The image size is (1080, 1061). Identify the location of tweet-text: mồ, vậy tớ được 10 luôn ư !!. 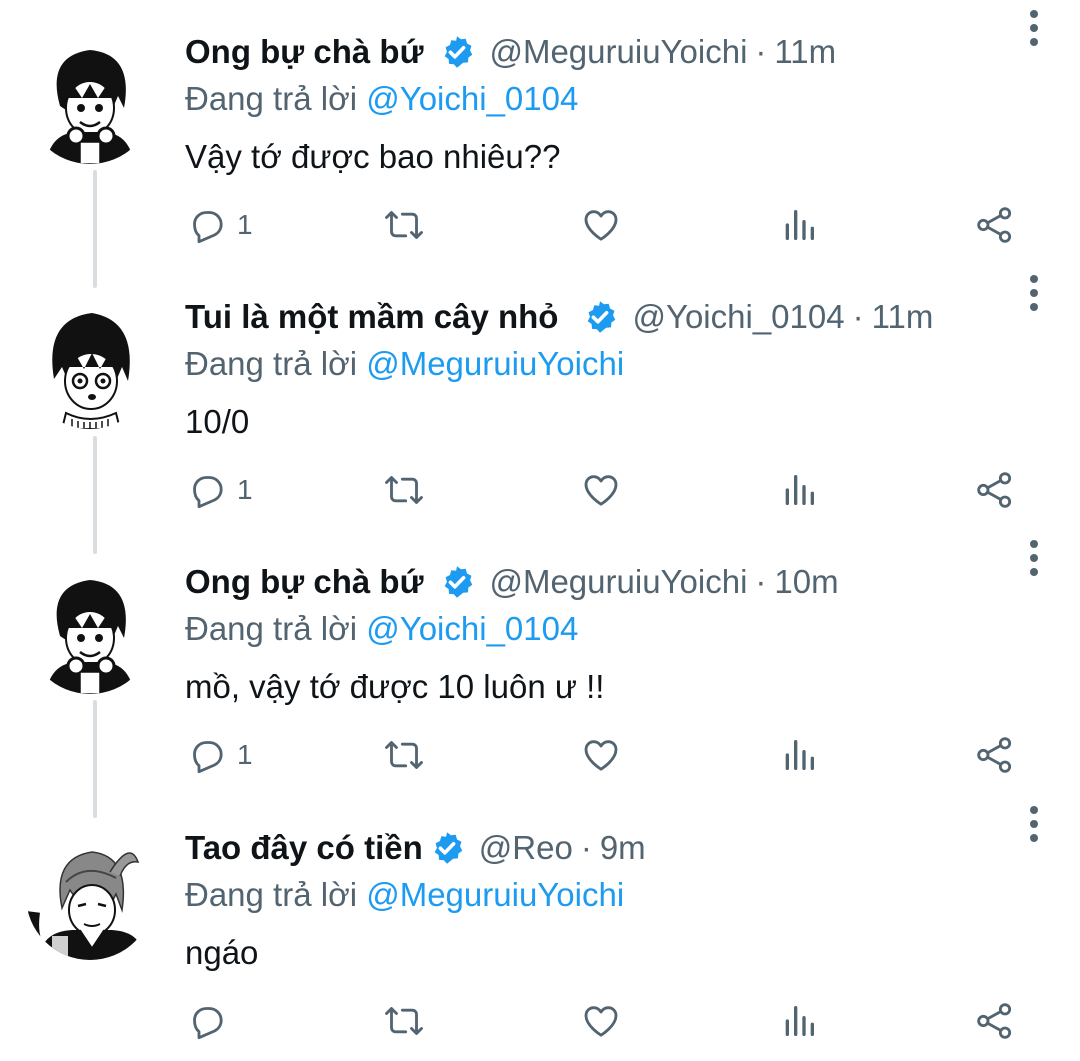
(395, 686).